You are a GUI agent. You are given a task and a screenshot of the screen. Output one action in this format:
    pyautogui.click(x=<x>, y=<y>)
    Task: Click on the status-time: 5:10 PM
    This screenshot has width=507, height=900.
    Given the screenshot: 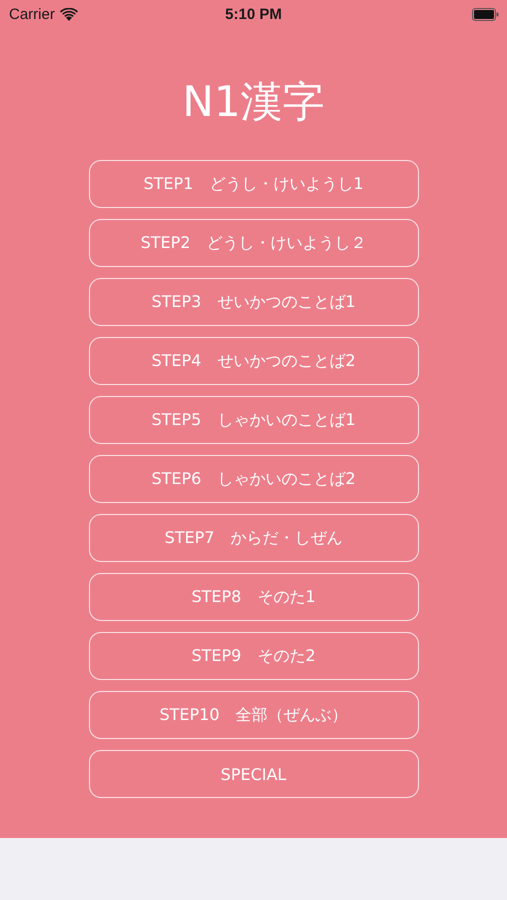 What is the action you would take?
    pyautogui.click(x=253, y=14)
    